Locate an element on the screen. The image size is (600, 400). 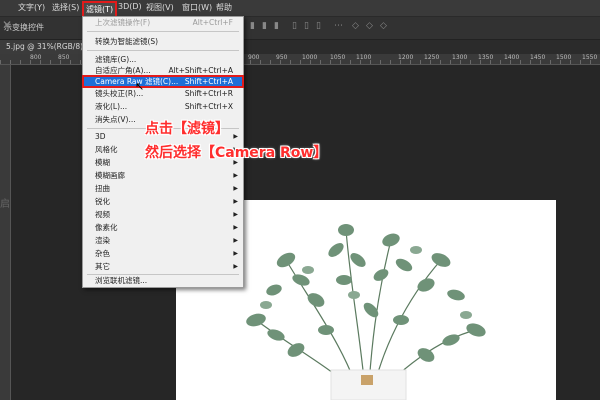
menu-item-blur-gallery: 模糊画廊 ▶ is located at coordinates (163, 175).